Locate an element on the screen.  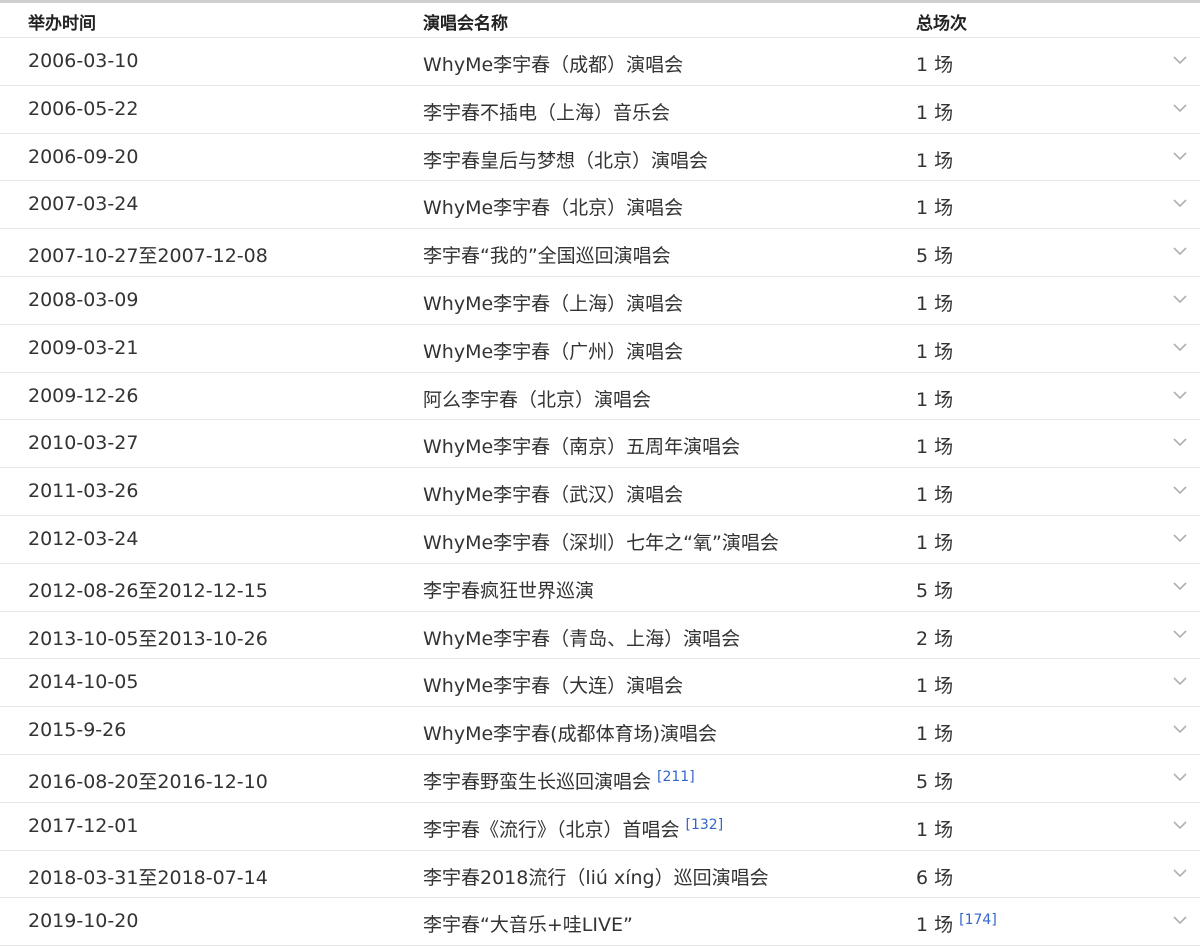
reference-link: [132] is located at coordinates (705, 825).